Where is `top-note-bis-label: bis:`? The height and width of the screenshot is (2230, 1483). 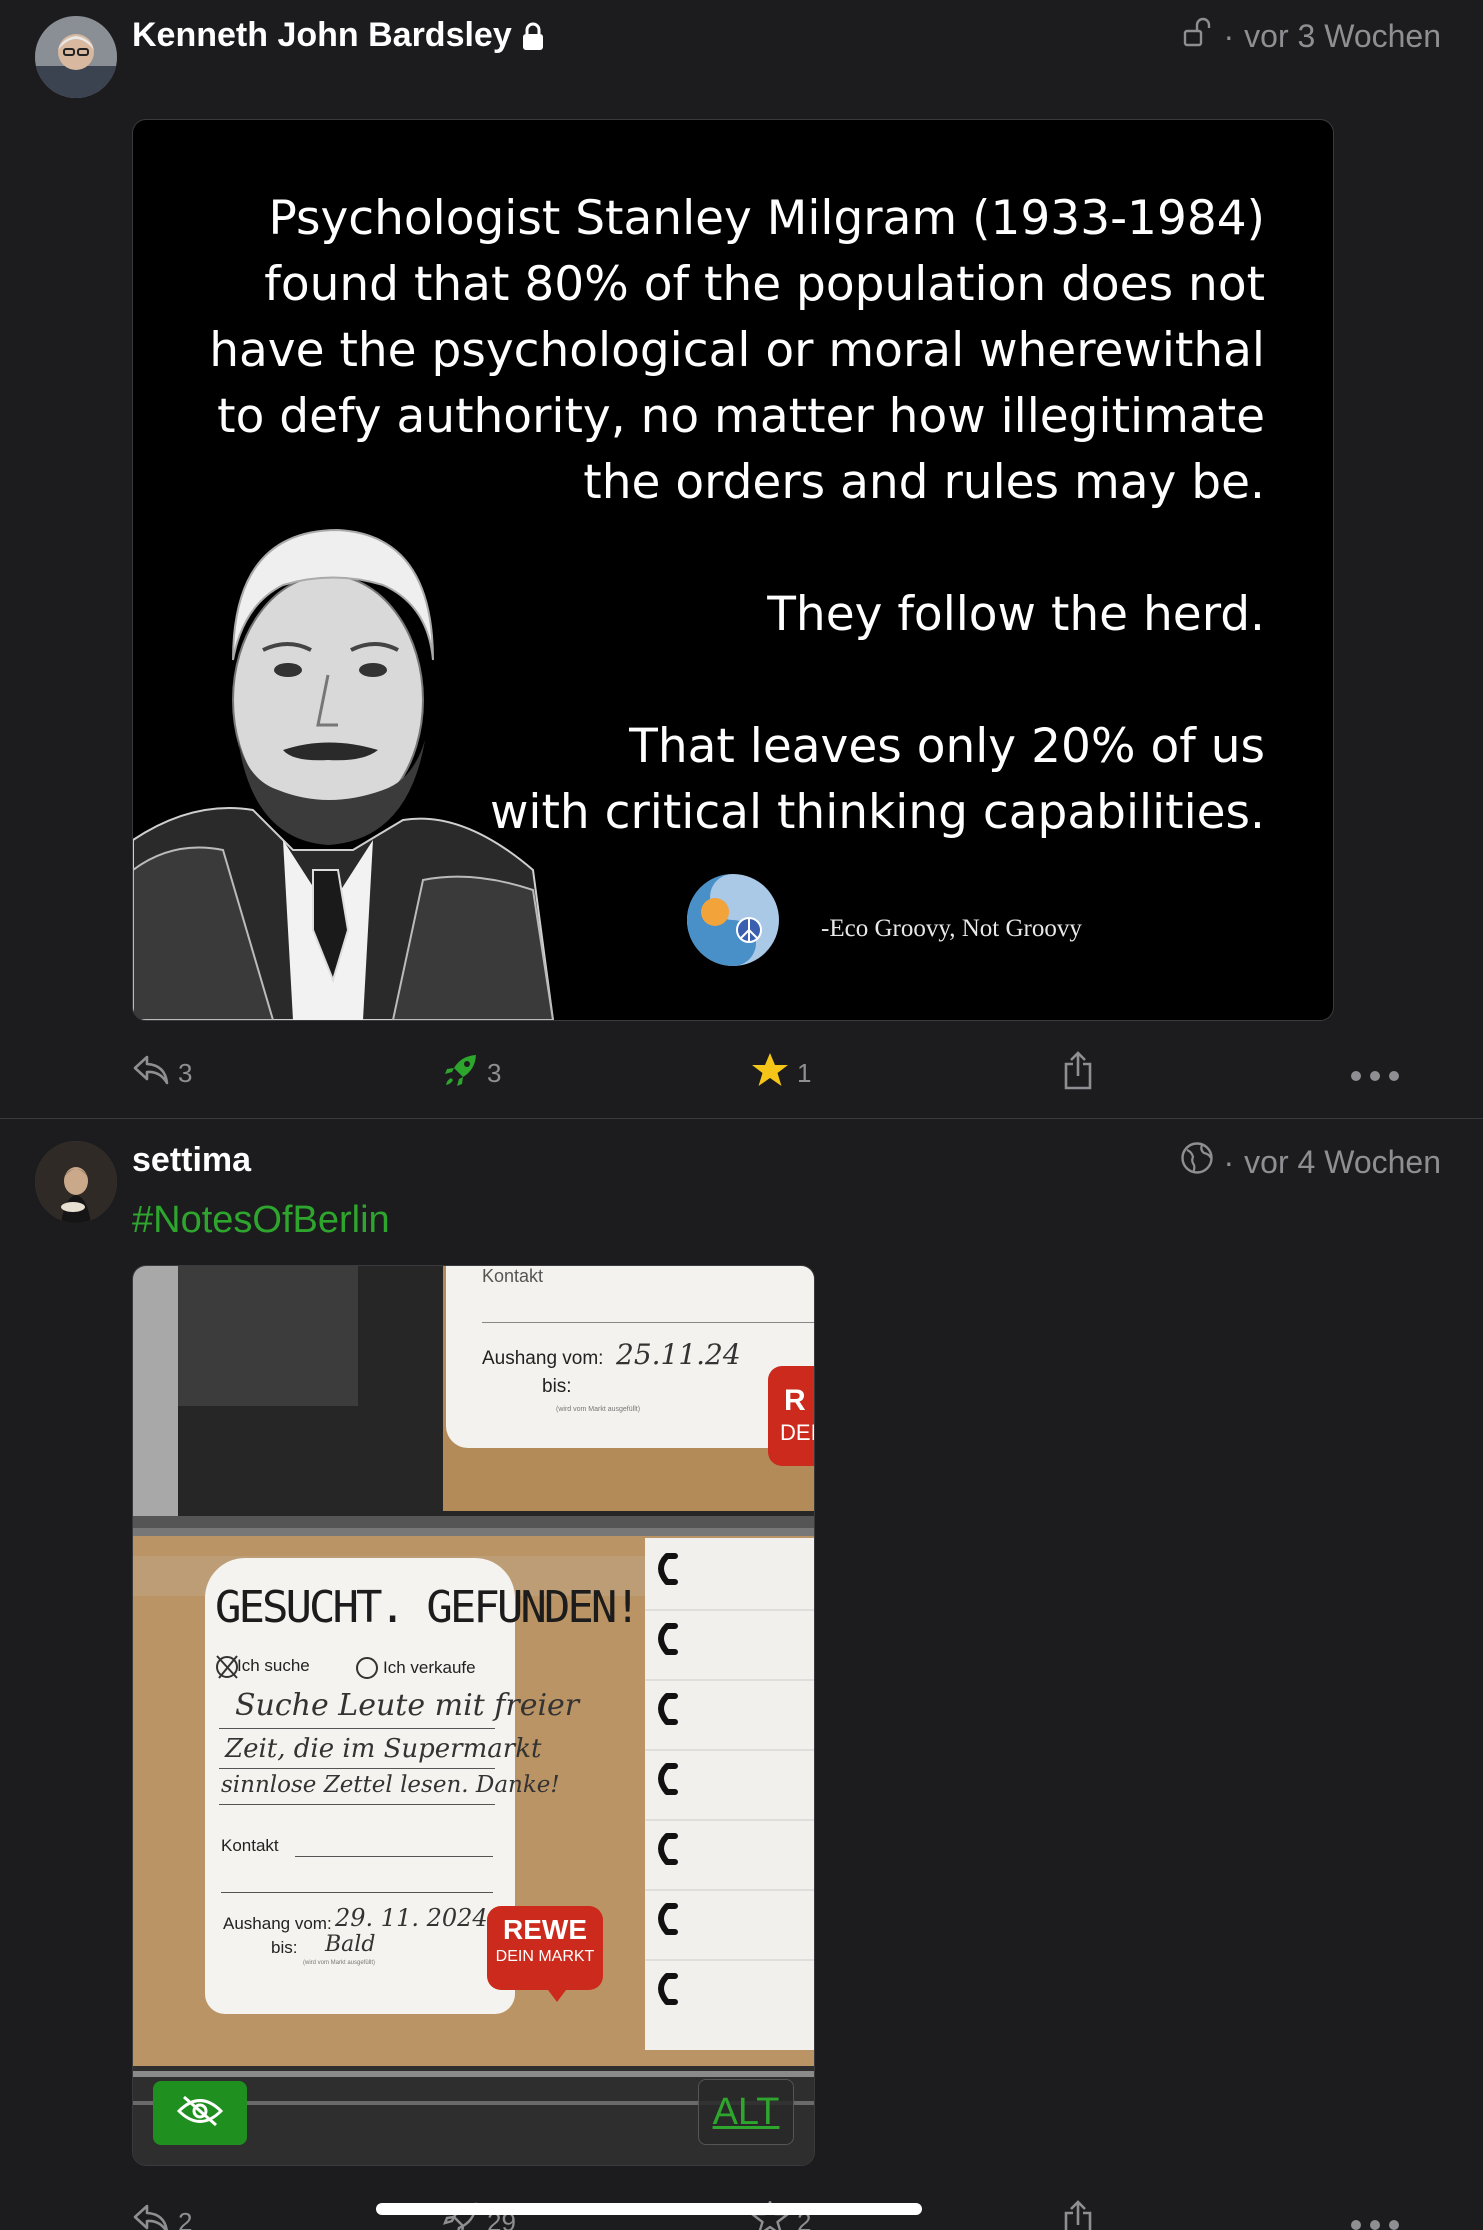 top-note-bis-label: bis: is located at coordinates (557, 1386).